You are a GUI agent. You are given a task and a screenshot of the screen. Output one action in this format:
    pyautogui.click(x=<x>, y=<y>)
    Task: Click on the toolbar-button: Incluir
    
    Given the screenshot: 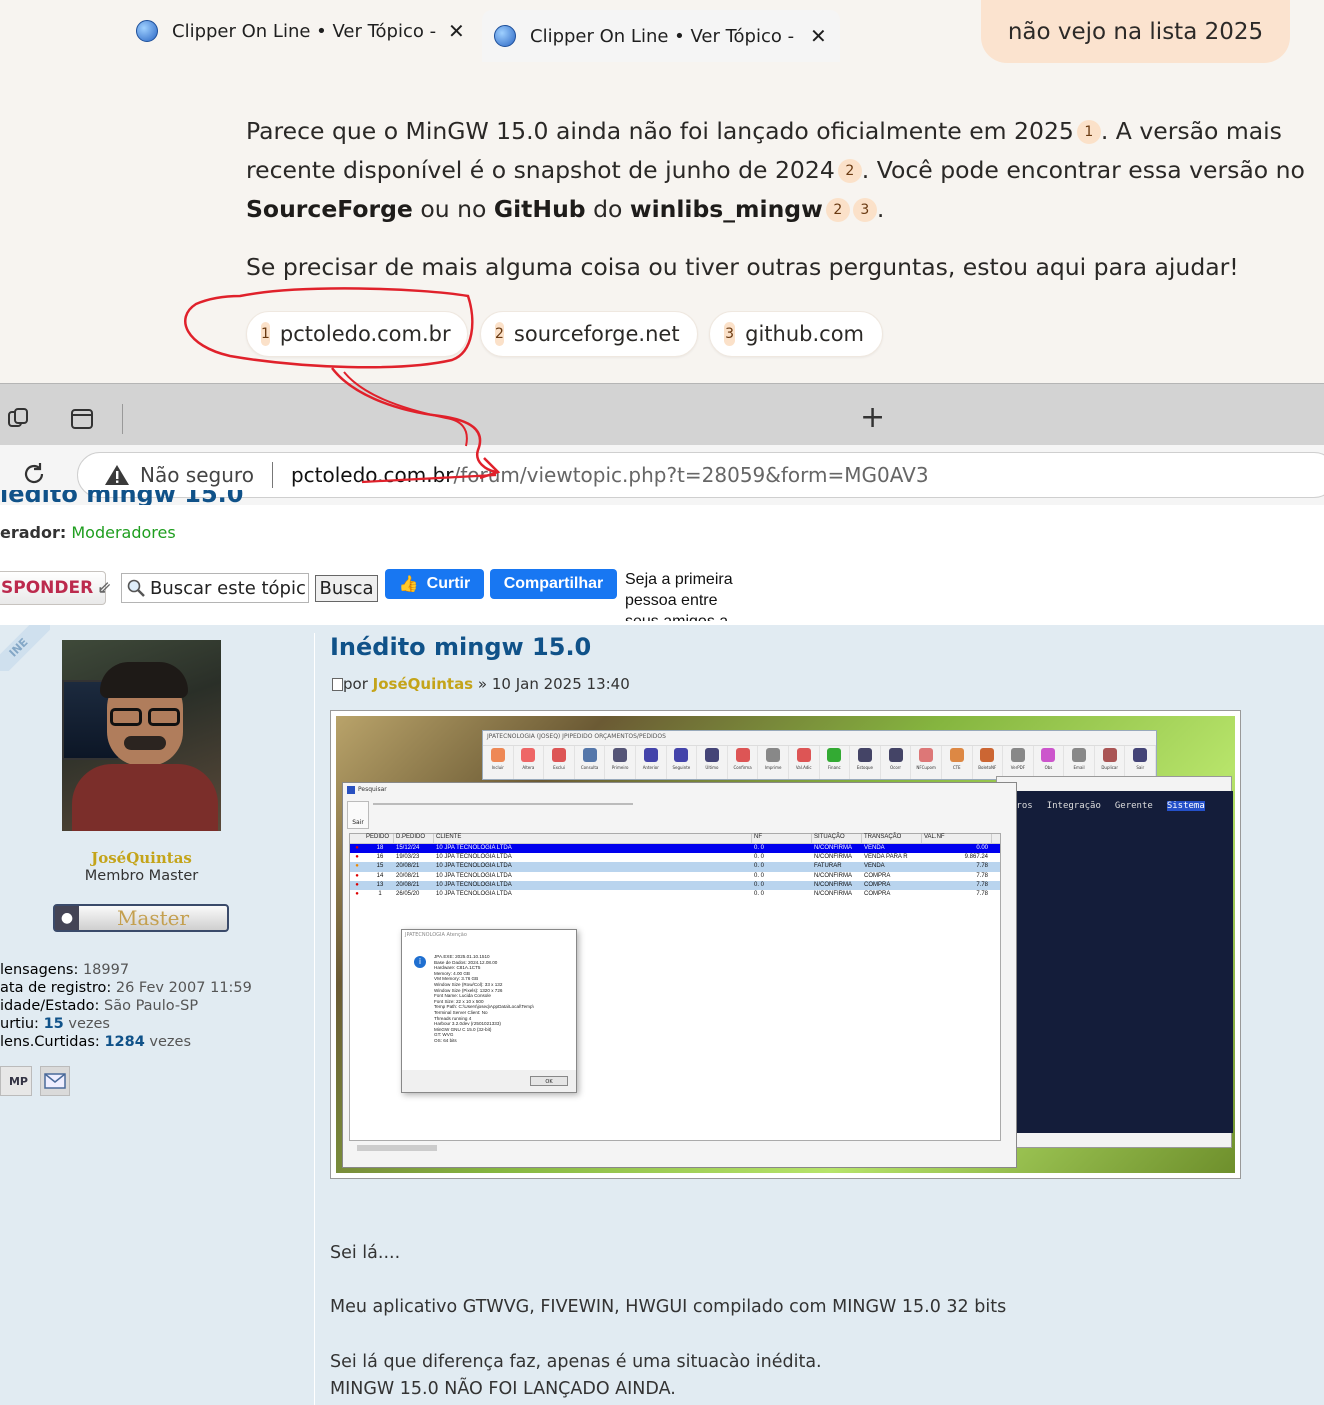 What is the action you would take?
    pyautogui.click(x=498, y=762)
    